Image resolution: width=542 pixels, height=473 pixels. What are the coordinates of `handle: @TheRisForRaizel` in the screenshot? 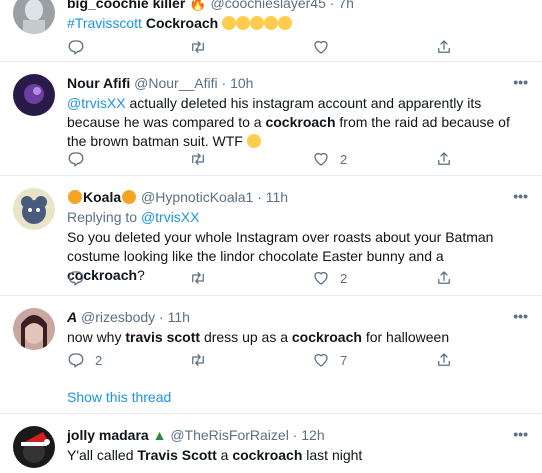 It's located at (229, 435).